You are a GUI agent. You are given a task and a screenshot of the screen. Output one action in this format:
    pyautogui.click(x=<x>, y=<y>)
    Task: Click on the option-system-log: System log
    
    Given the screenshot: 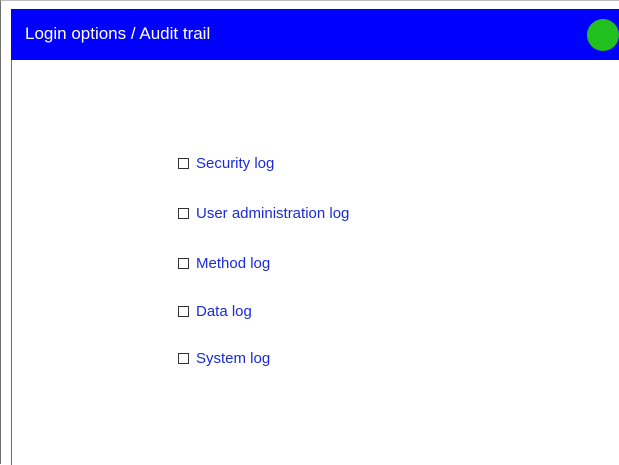 What is the action you would take?
    pyautogui.click(x=224, y=359)
    